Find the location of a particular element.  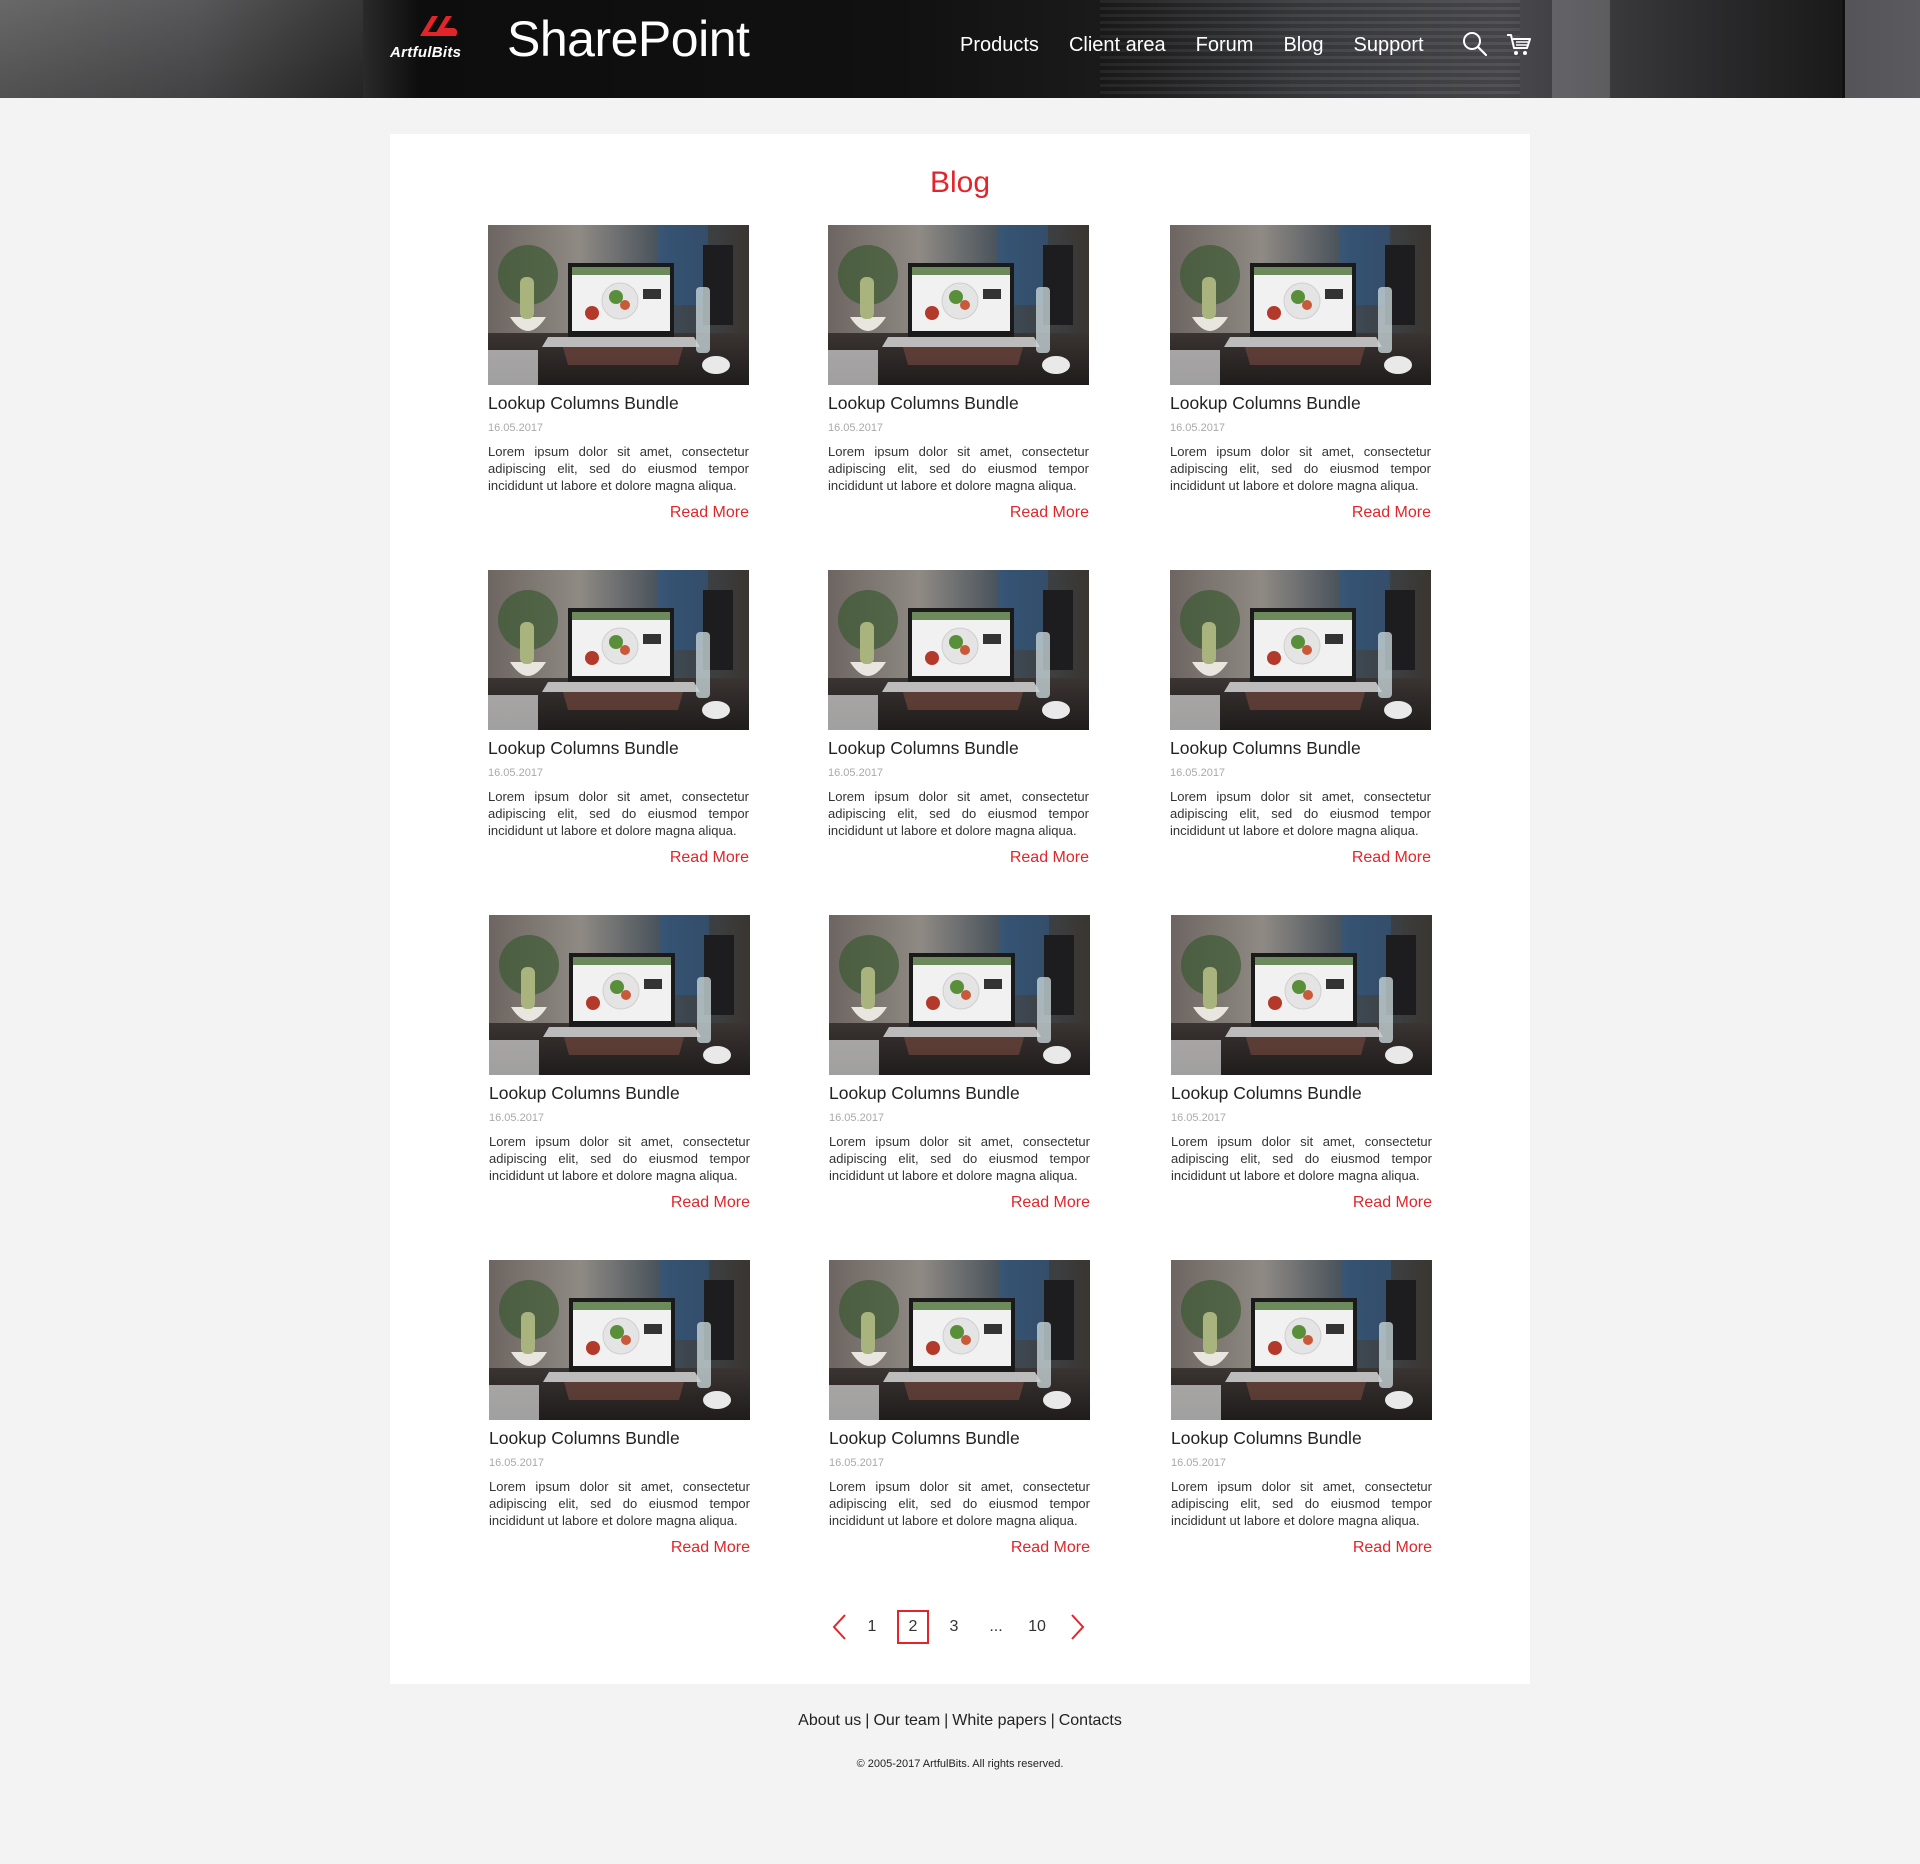

nav-item-blog: Blog is located at coordinates (1303, 45).